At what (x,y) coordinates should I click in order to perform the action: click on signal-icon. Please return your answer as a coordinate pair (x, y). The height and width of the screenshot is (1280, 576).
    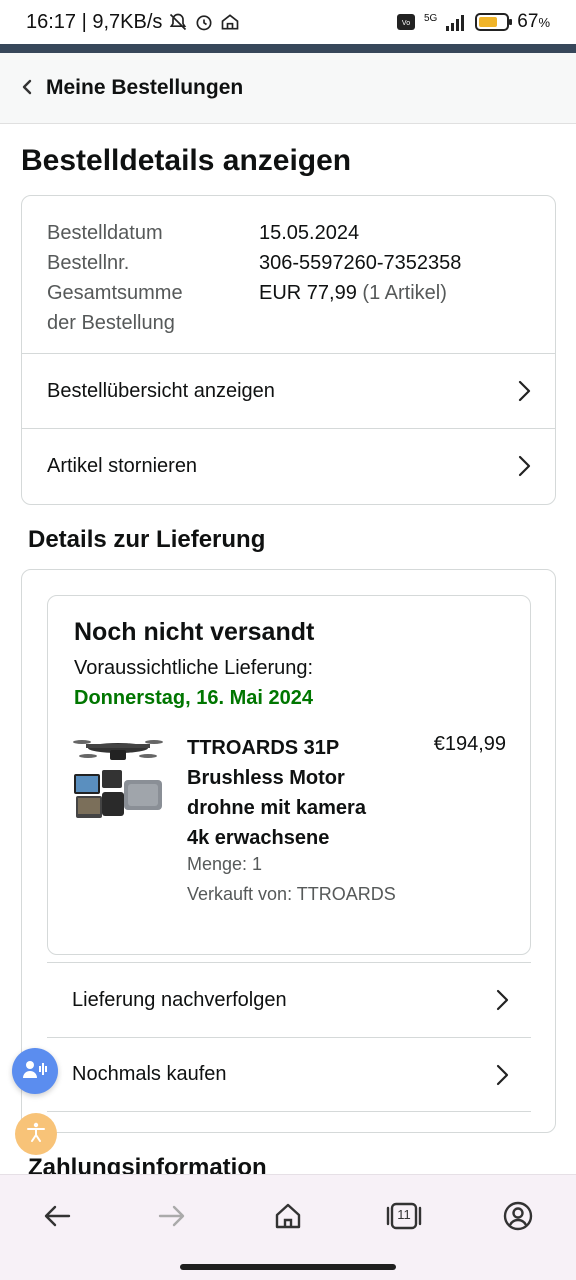
    Looking at the image, I should click on (456, 22).